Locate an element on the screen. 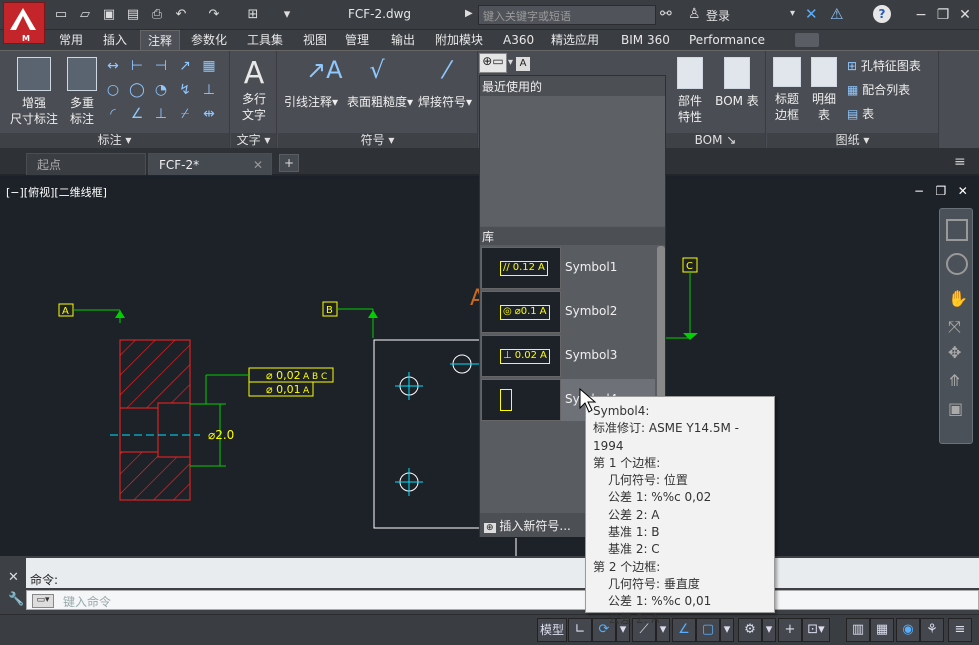 The width and height of the screenshot is (979, 645). fcf-dropdown-arrow-icon: ▾ is located at coordinates (510, 62).